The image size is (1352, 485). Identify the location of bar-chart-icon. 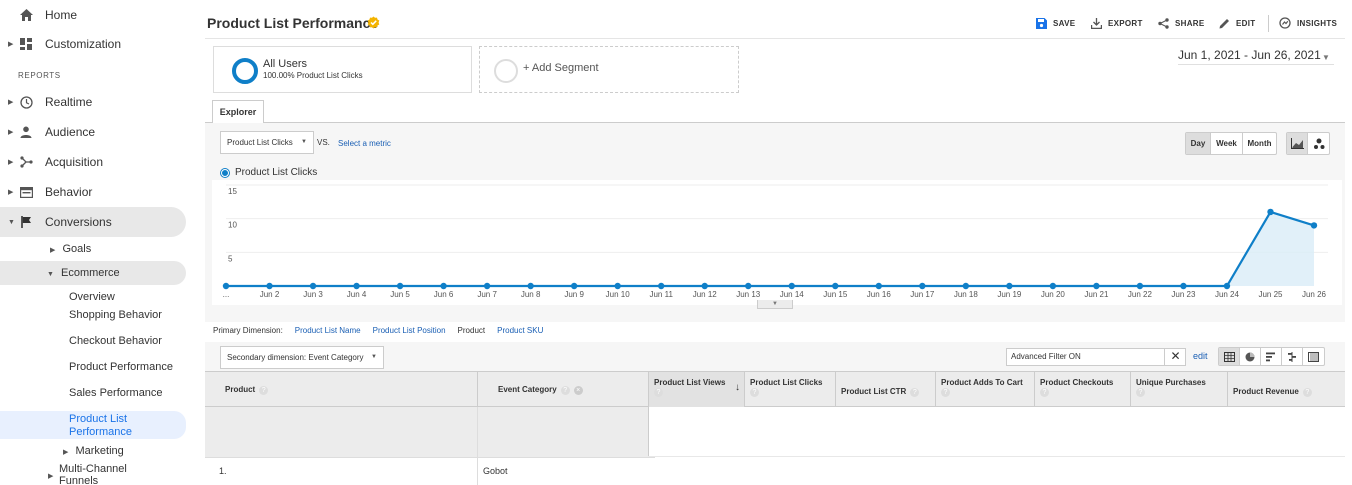
(1270, 356).